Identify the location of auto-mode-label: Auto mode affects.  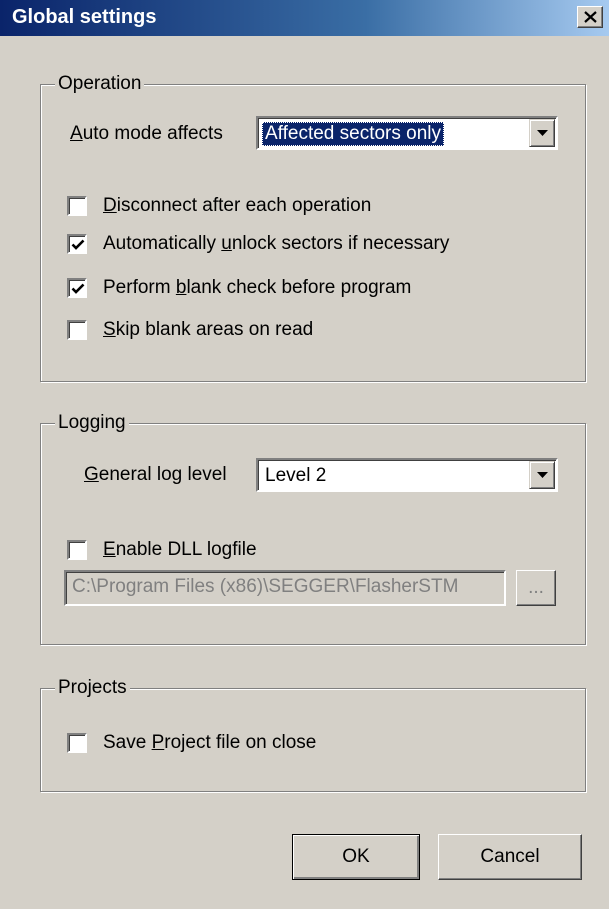
(146, 133).